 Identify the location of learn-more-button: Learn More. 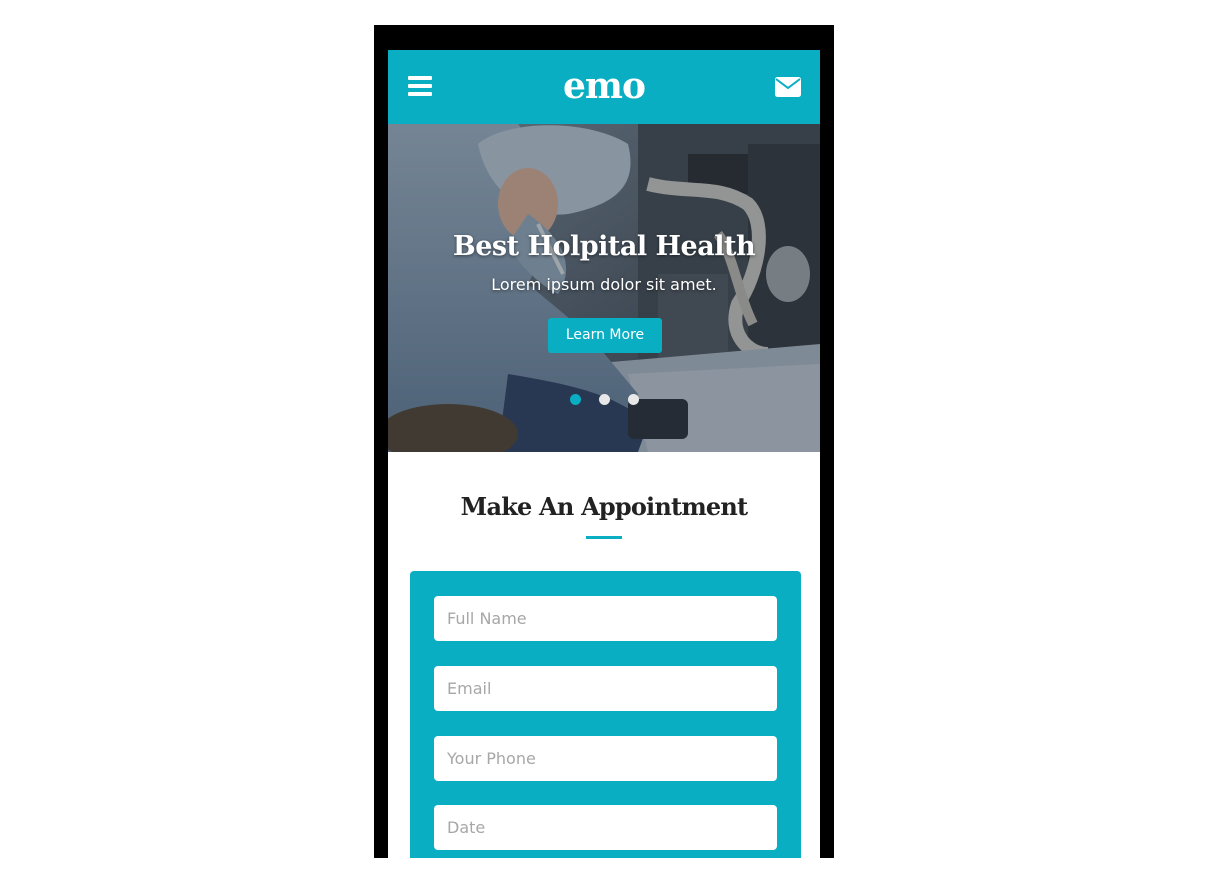
(605, 335).